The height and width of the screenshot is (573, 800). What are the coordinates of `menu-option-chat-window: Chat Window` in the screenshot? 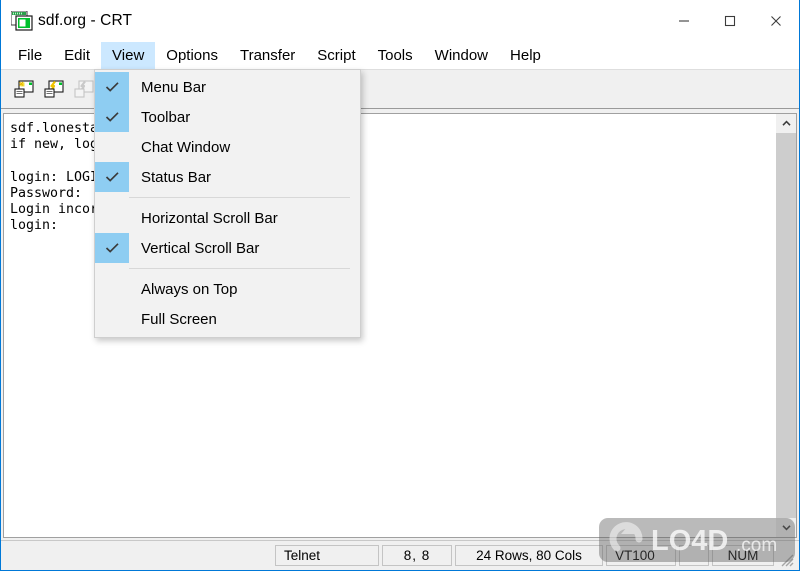 It's located at (227, 147).